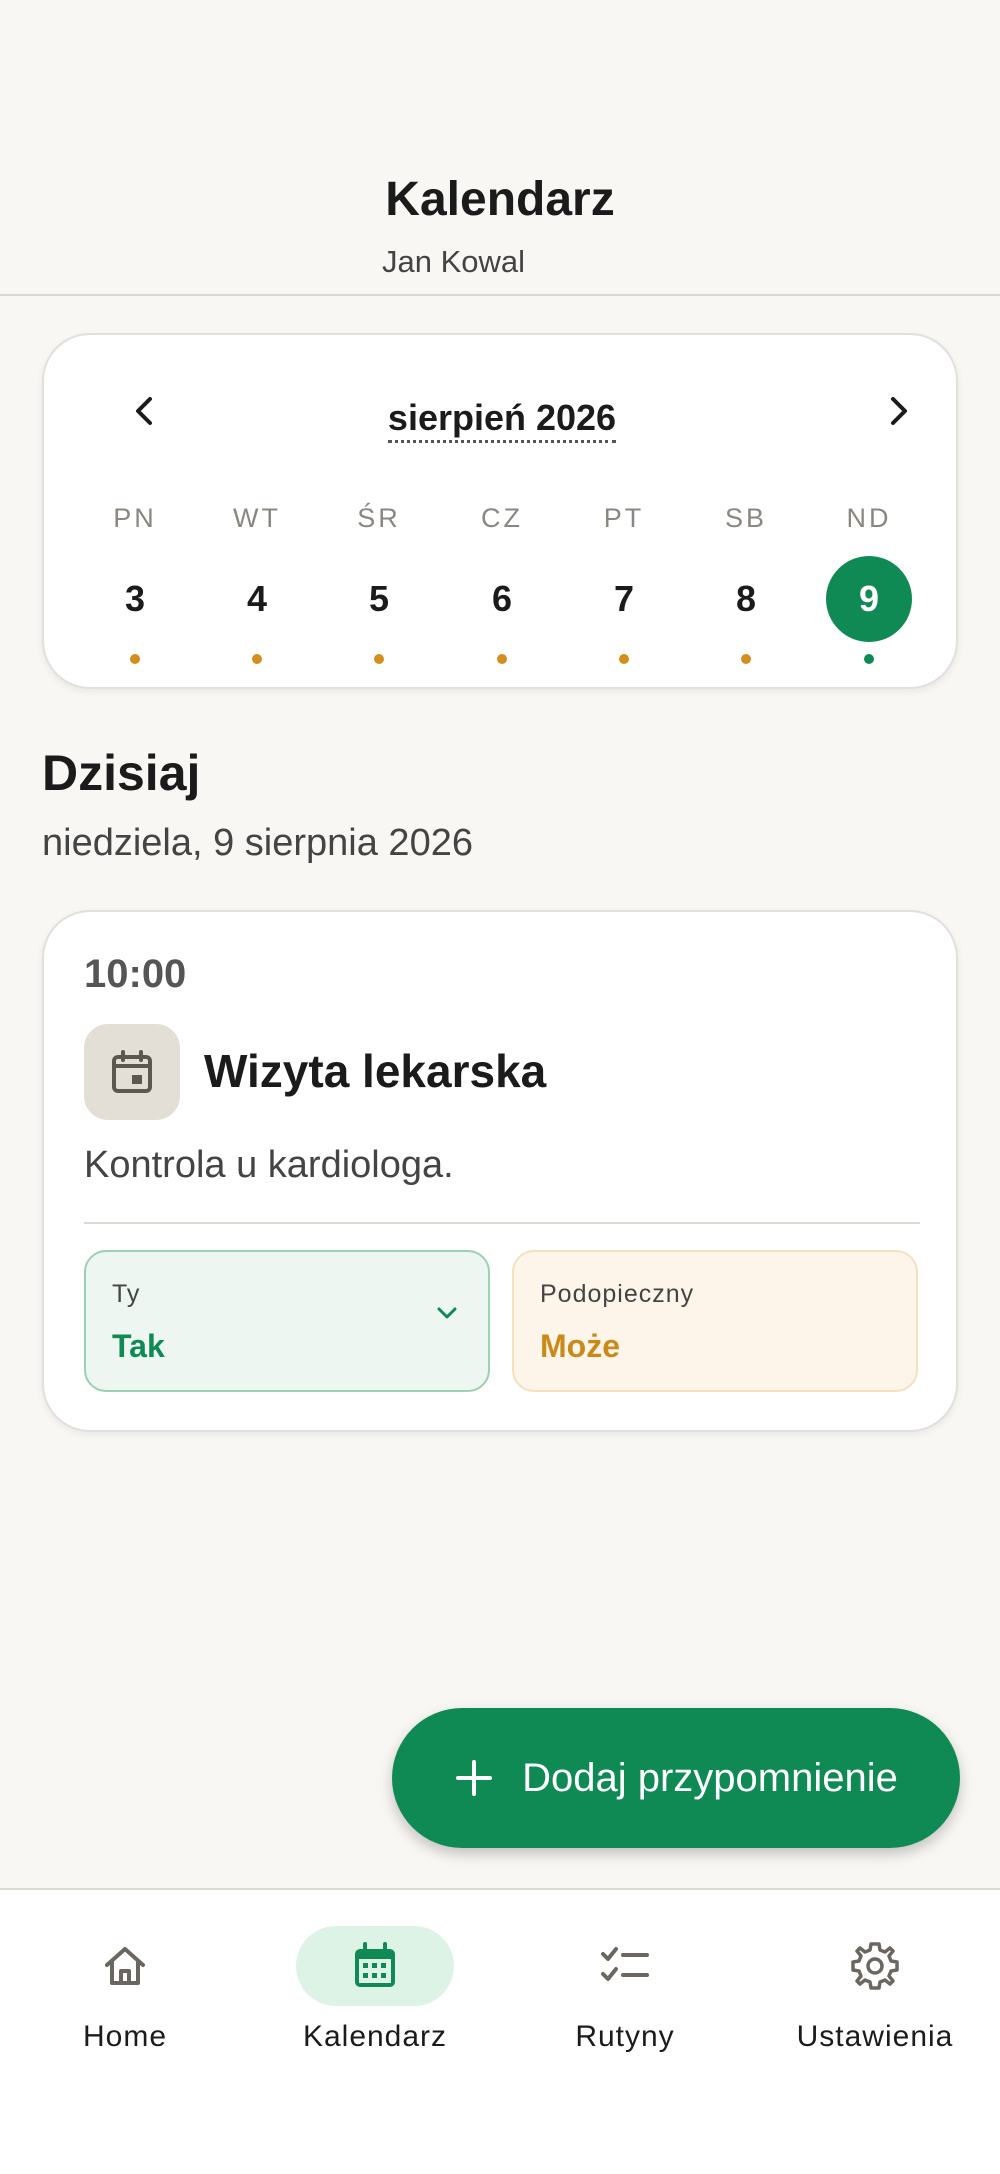 The image size is (1000, 2174). Describe the element at coordinates (617, 1294) in the screenshot. I see `ward-response-label: Podopieczny` at that location.